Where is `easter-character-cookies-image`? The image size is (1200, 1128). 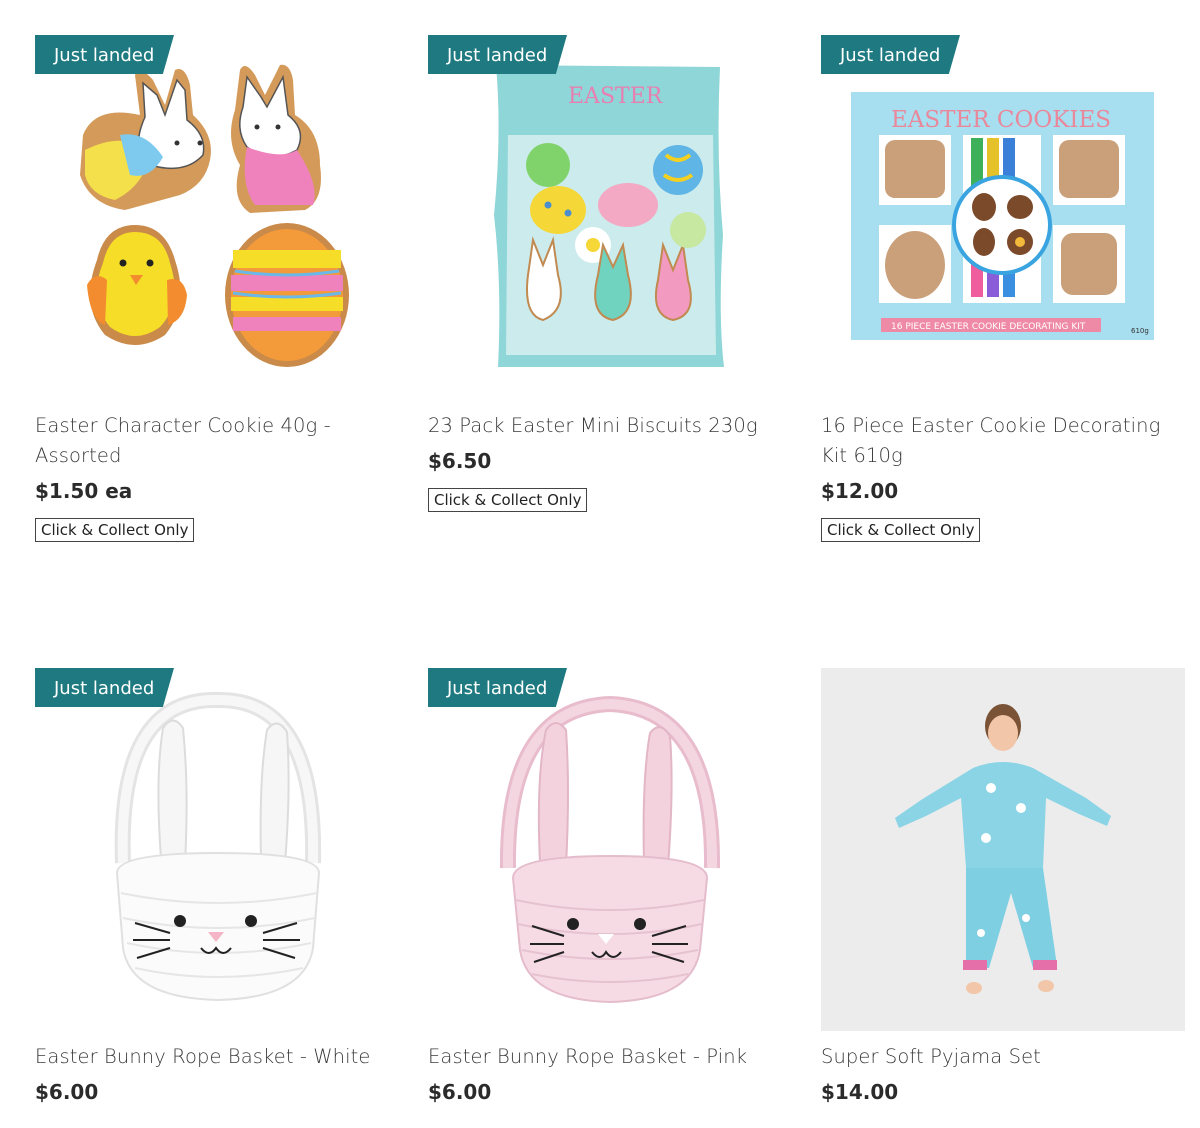 easter-character-cookies-image is located at coordinates (214, 215).